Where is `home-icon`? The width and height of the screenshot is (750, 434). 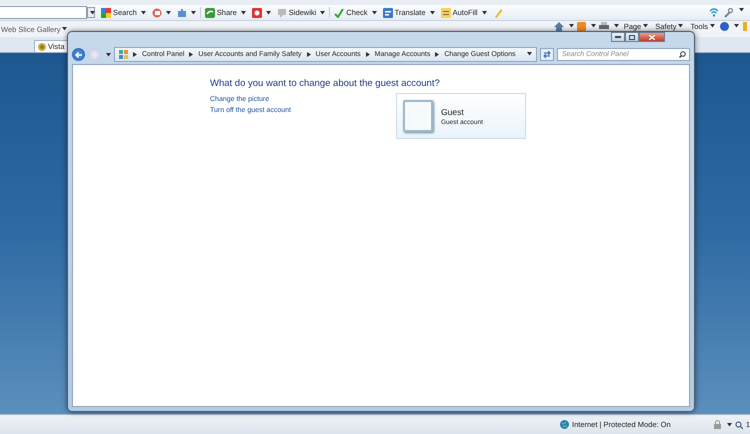
home-icon is located at coordinates (559, 26).